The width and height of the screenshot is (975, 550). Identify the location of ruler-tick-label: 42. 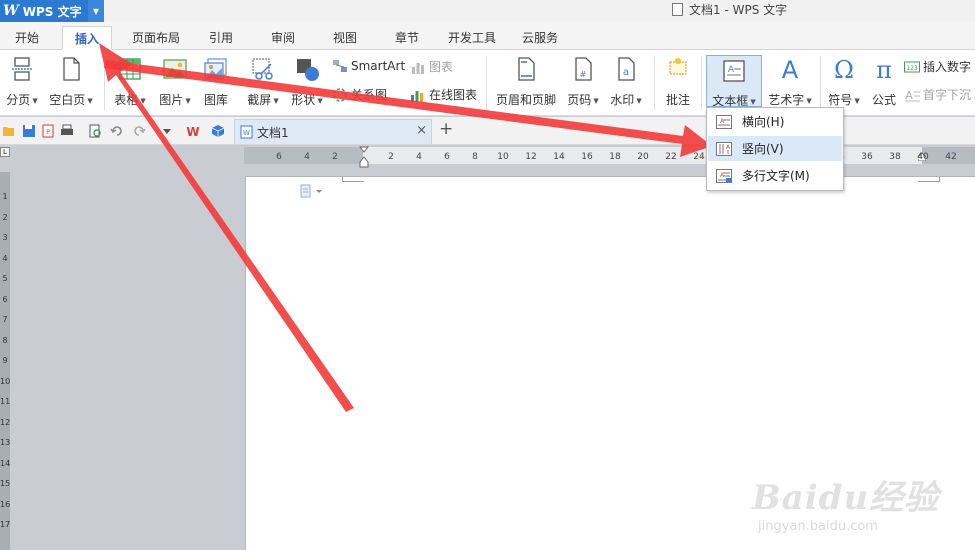
(951, 157).